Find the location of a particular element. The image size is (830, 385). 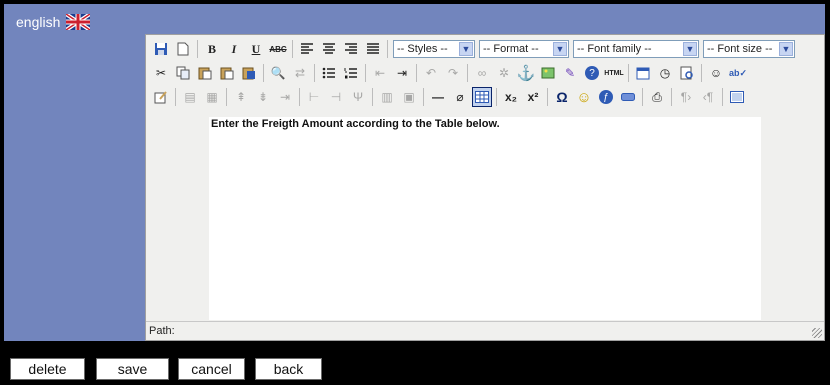

bullet-list-icon is located at coordinates (329, 73).